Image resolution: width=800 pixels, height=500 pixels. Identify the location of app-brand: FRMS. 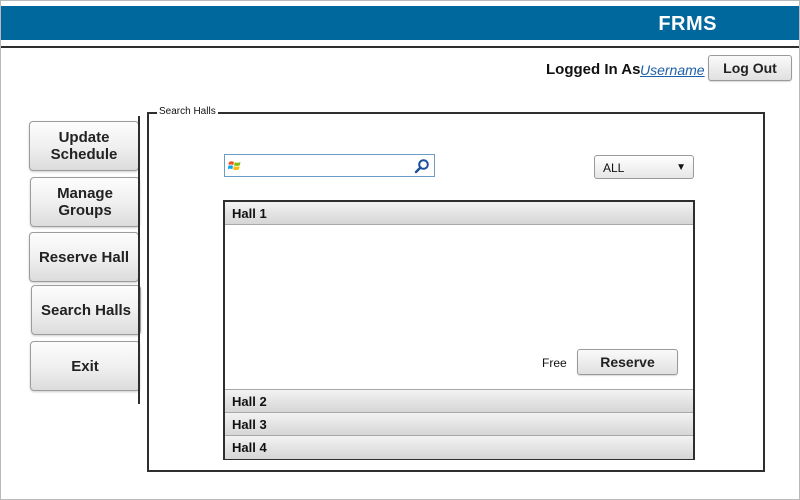
(687, 24).